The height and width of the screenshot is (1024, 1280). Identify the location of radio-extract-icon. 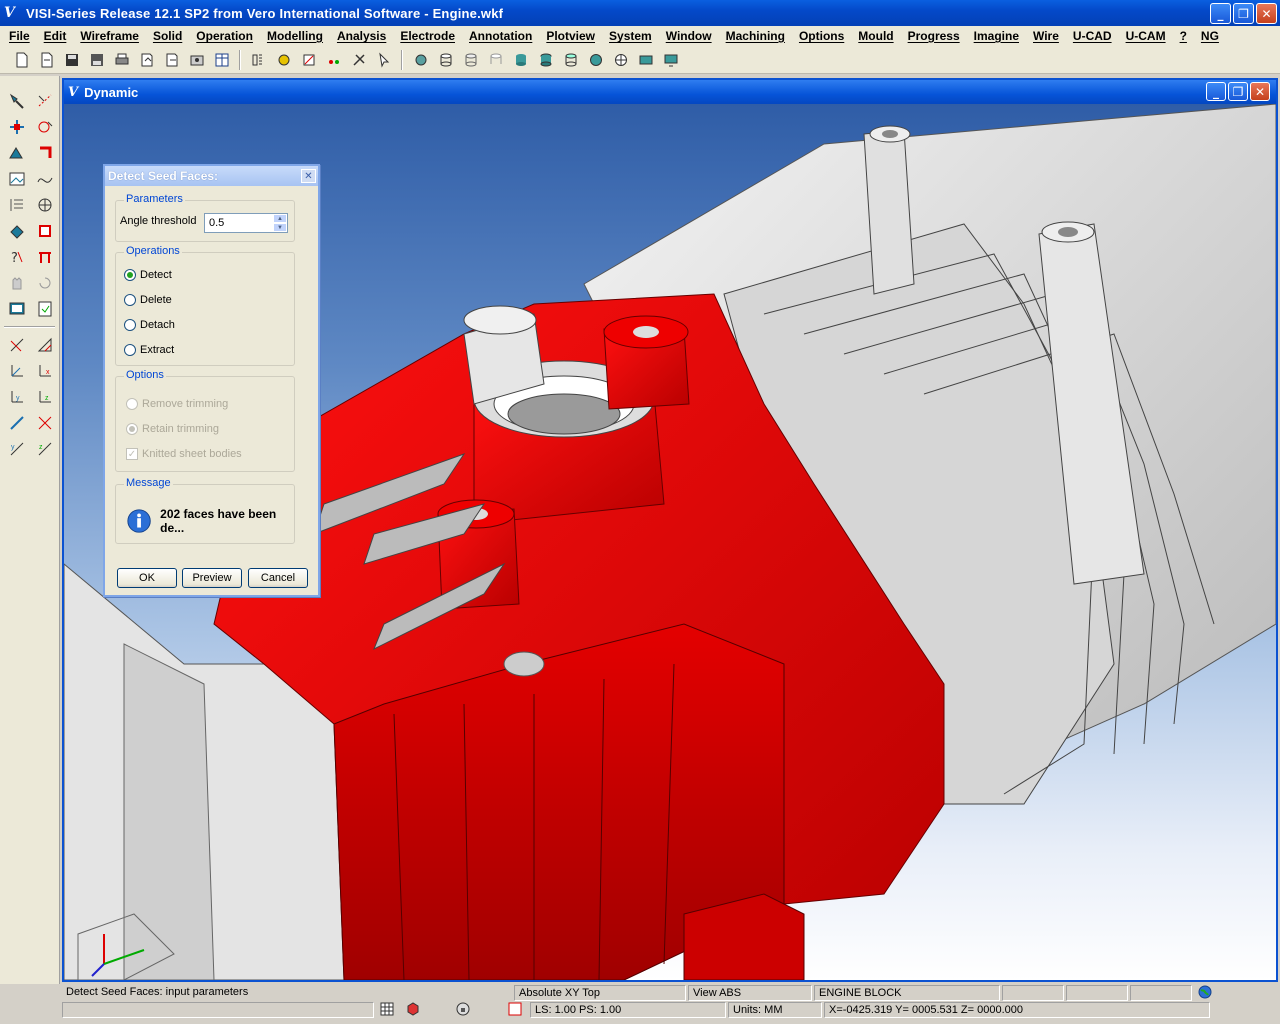
(130, 350).